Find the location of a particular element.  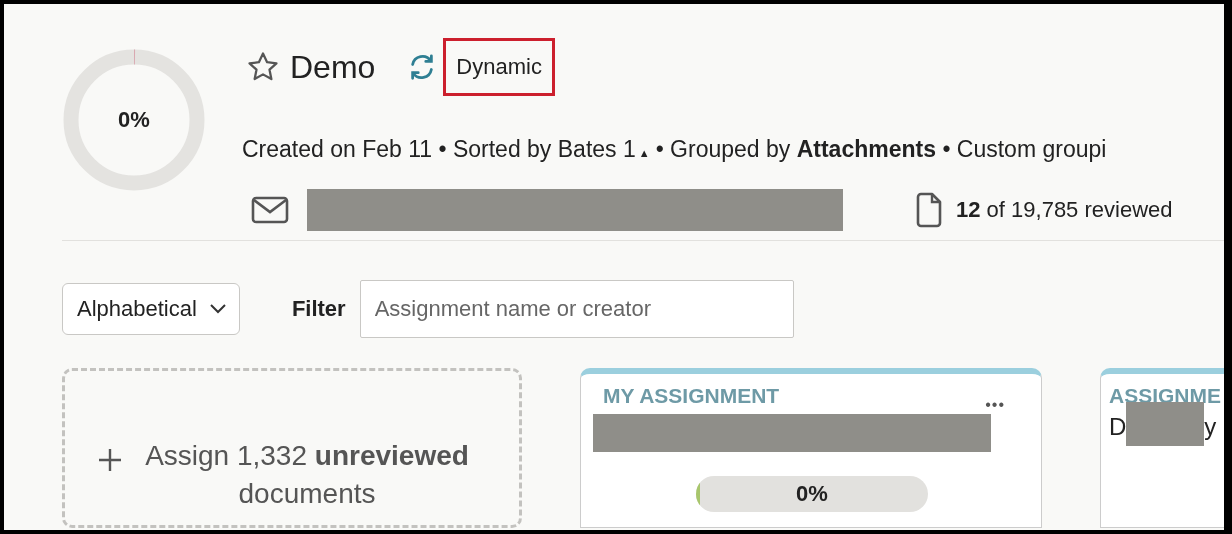

assignment-card: ASSIGNME D y is located at coordinates (1162, 448).